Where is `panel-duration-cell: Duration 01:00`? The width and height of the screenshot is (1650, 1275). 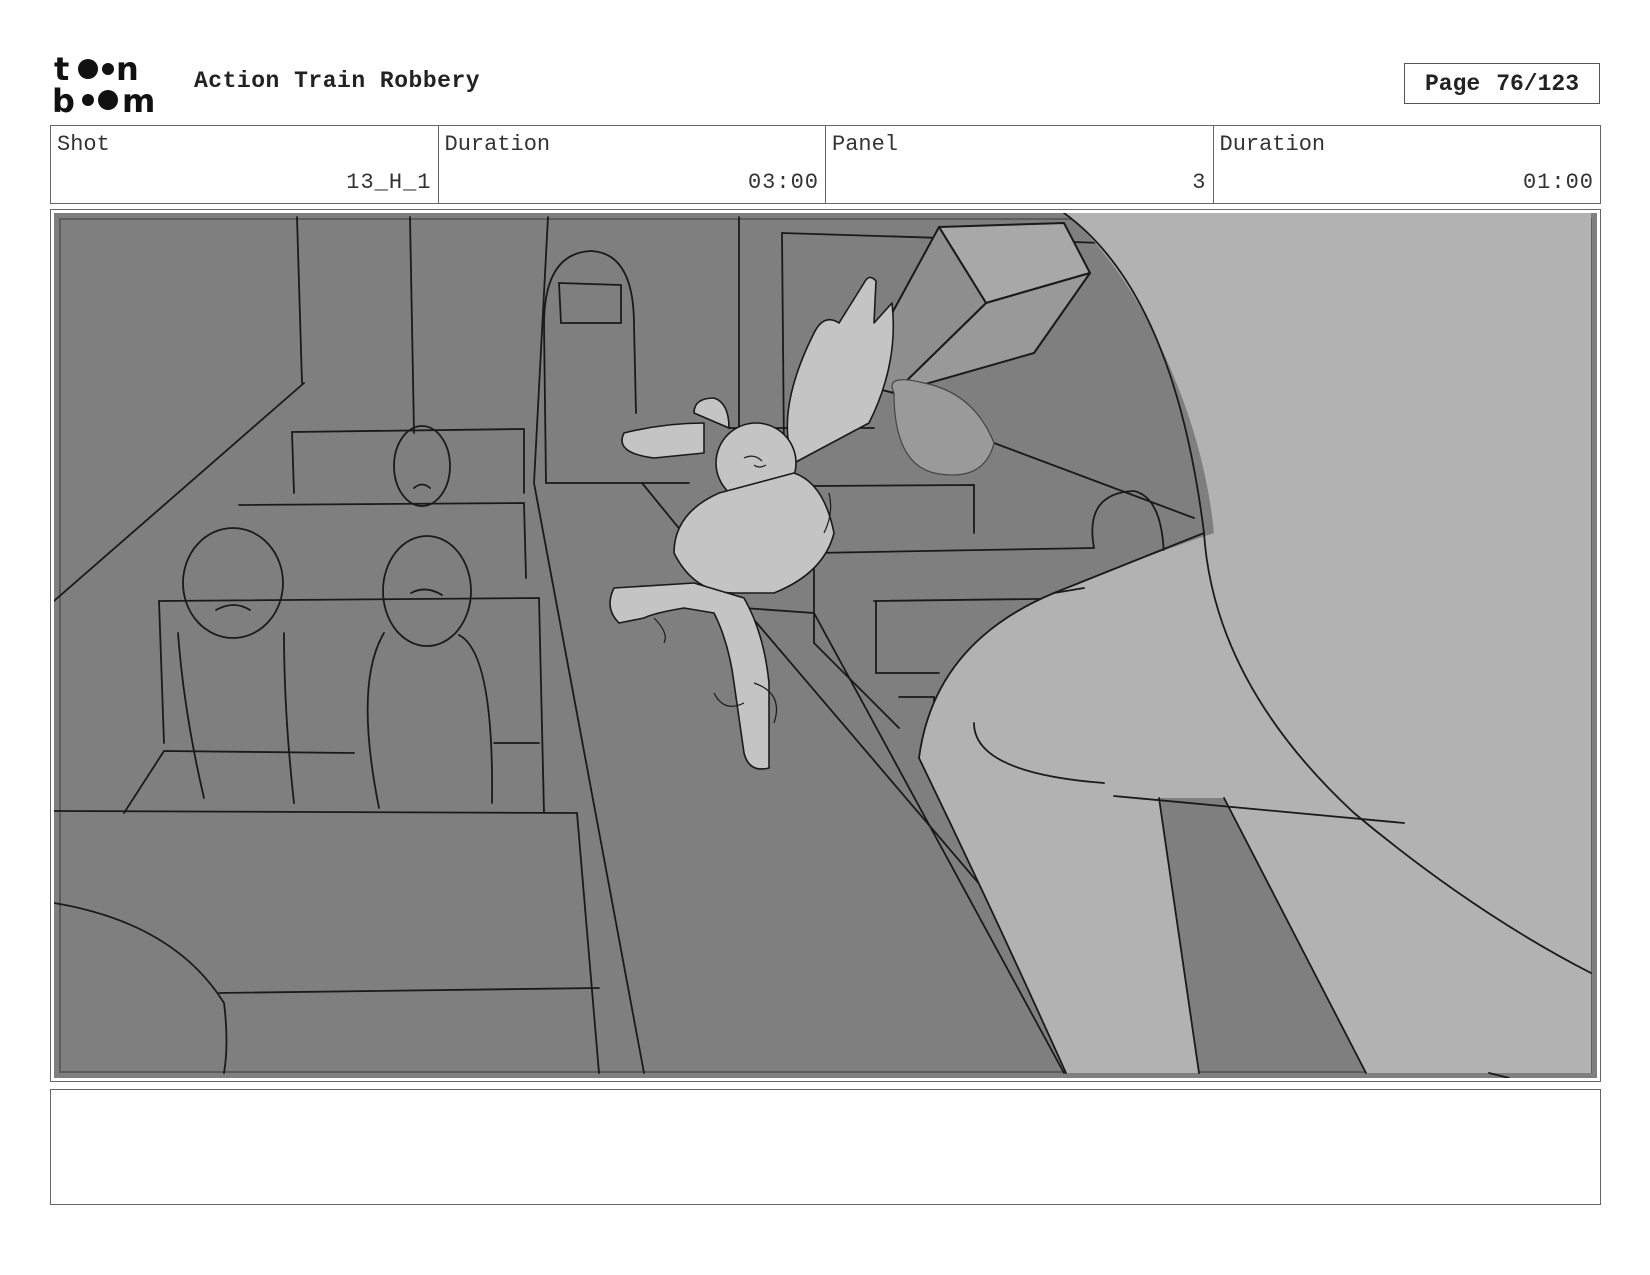 panel-duration-cell: Duration 01:00 is located at coordinates (1407, 164).